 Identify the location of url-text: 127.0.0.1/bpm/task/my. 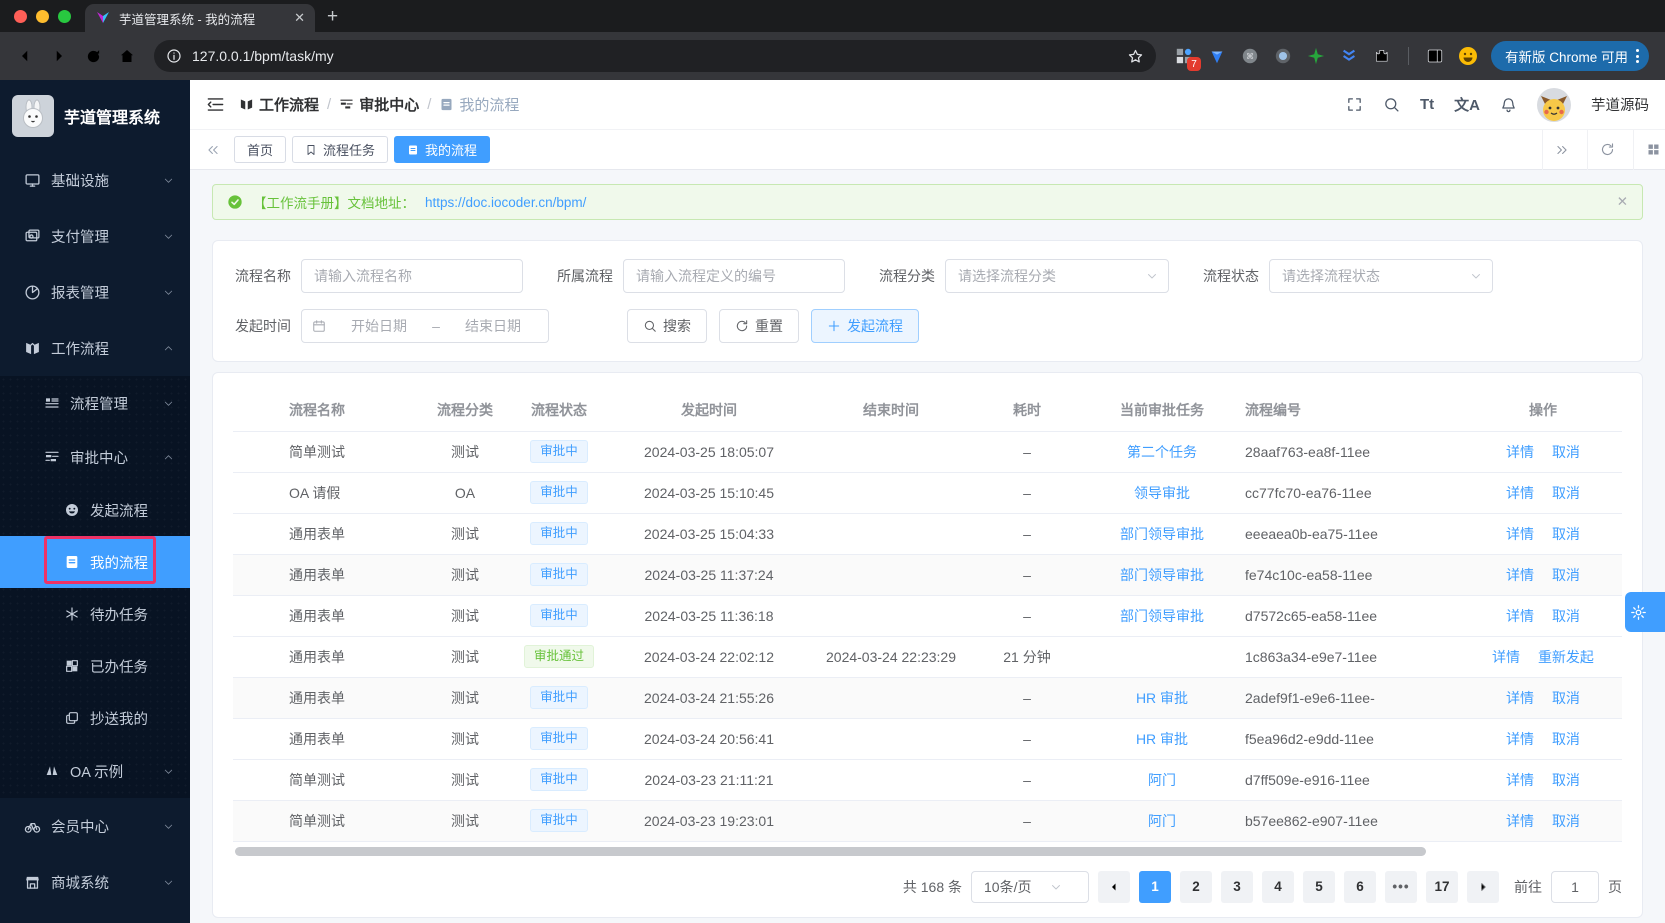
(654, 56).